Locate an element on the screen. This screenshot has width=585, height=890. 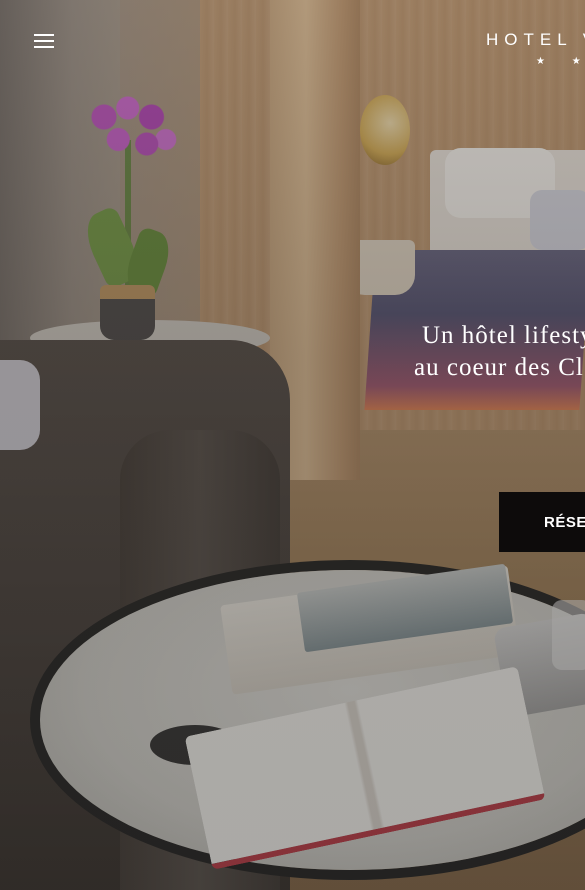
hotel-logo: HOTEL V ★ ★ ★ is located at coordinates (535, 48).